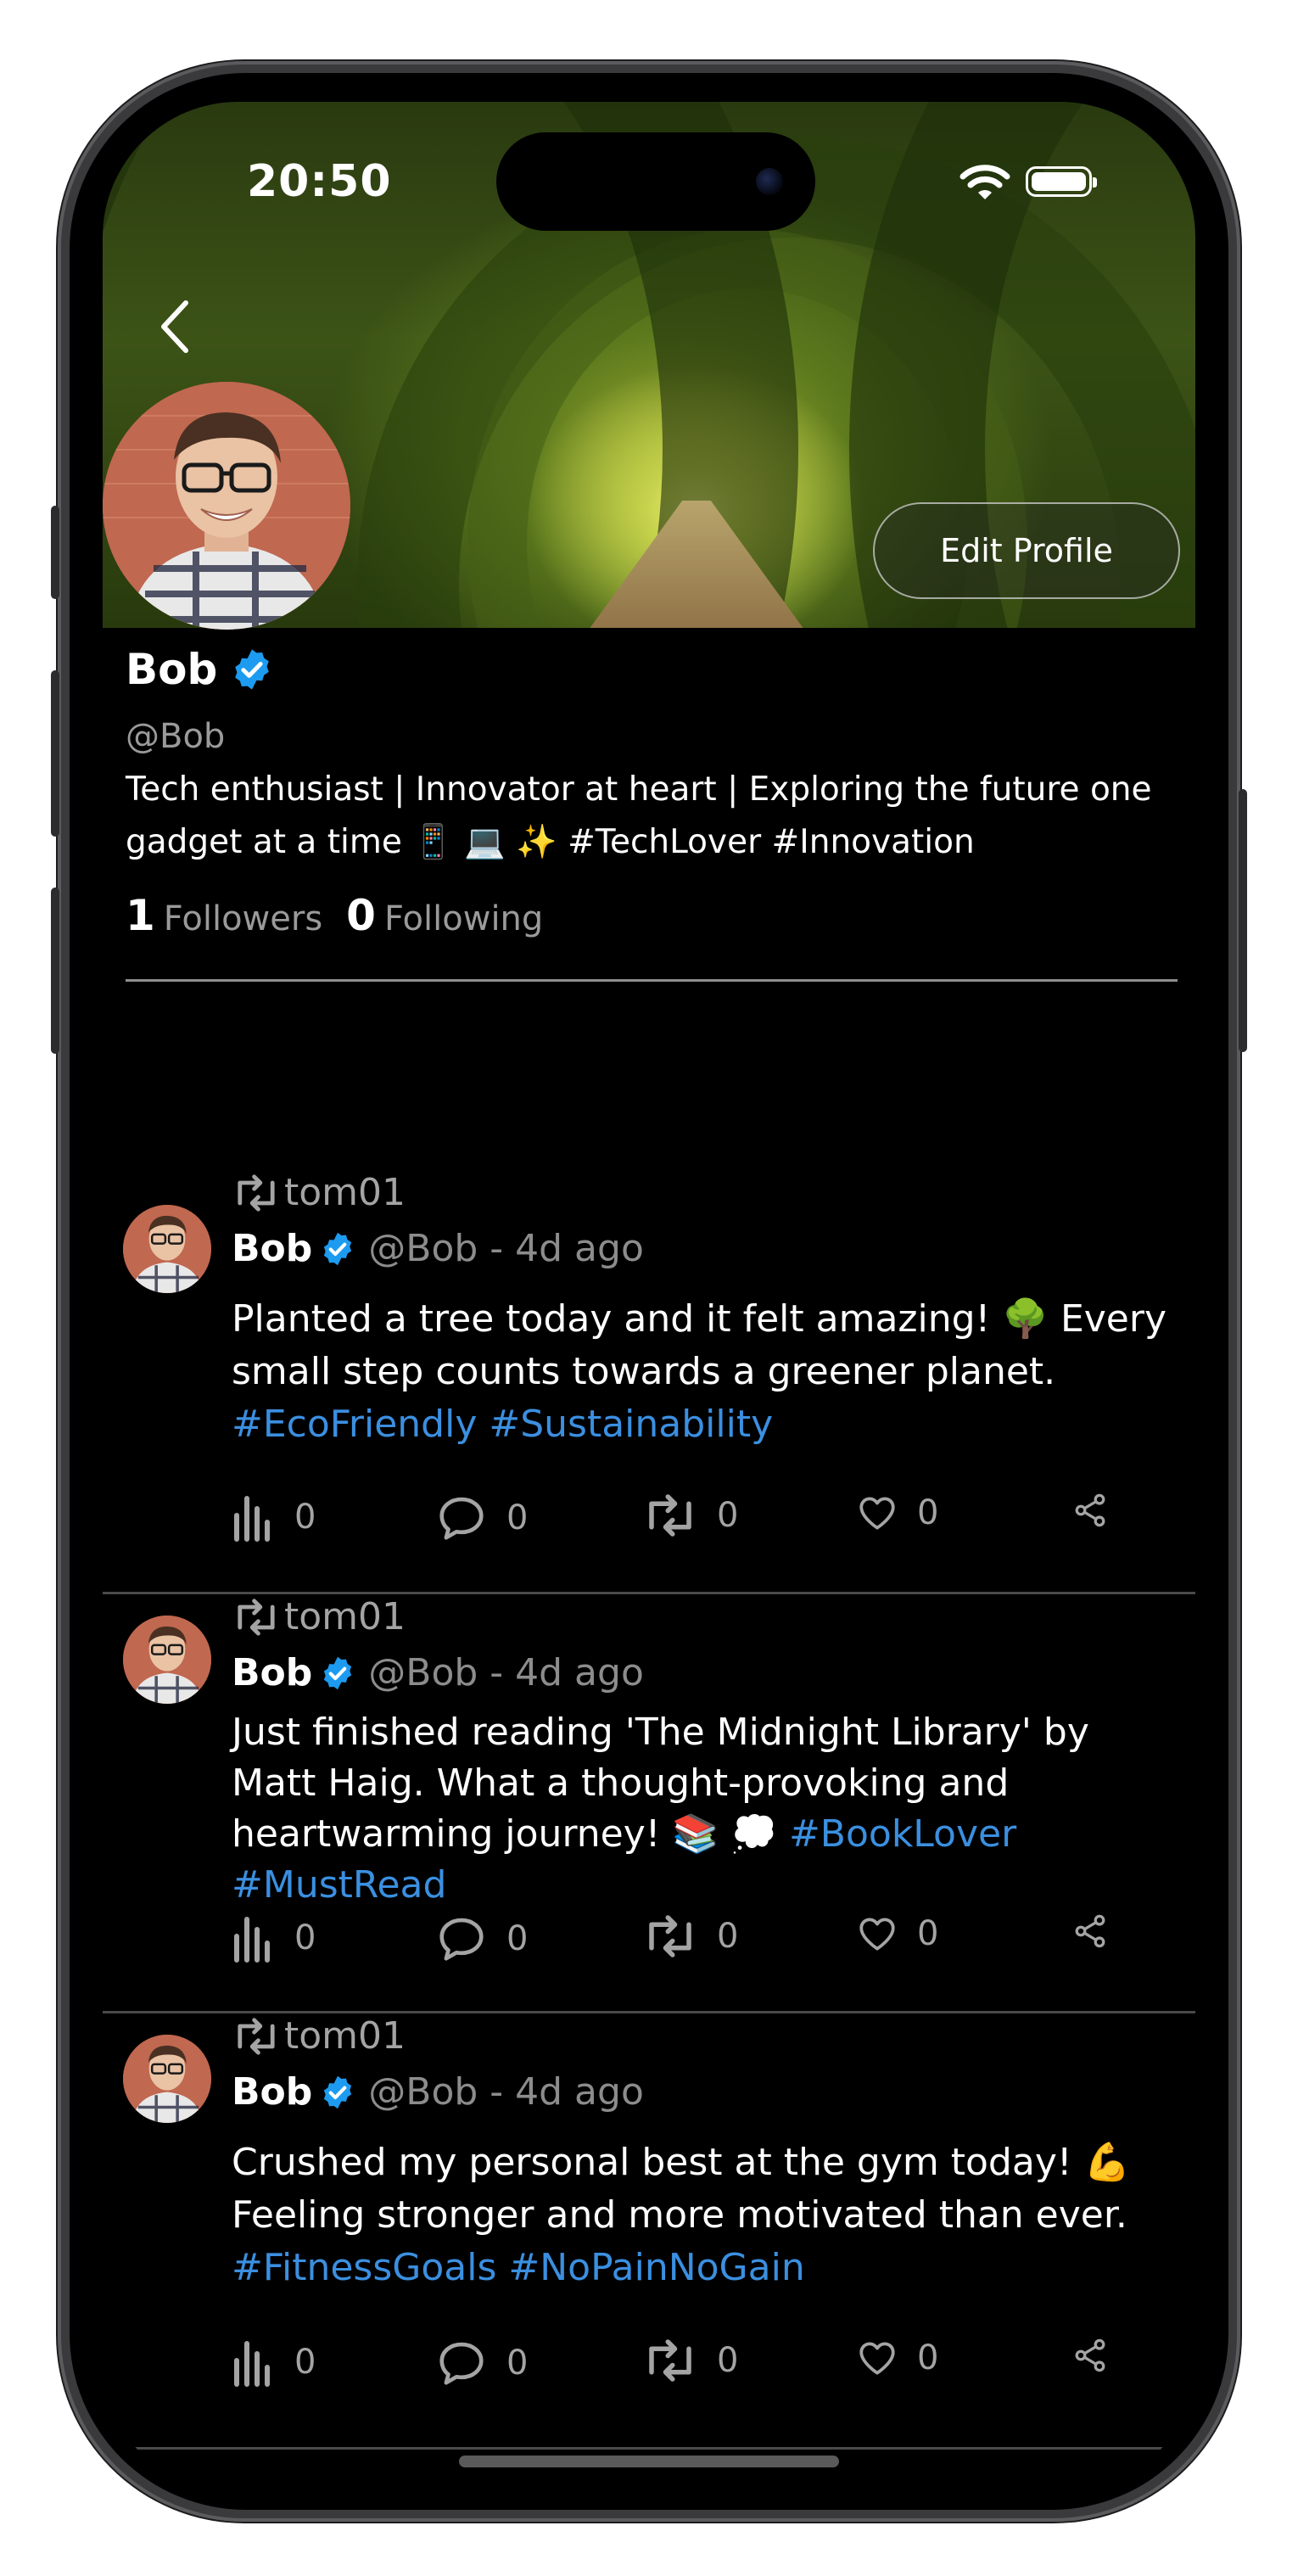  What do you see at coordinates (243, 918) in the screenshot?
I see `followers-label: Followers` at bounding box center [243, 918].